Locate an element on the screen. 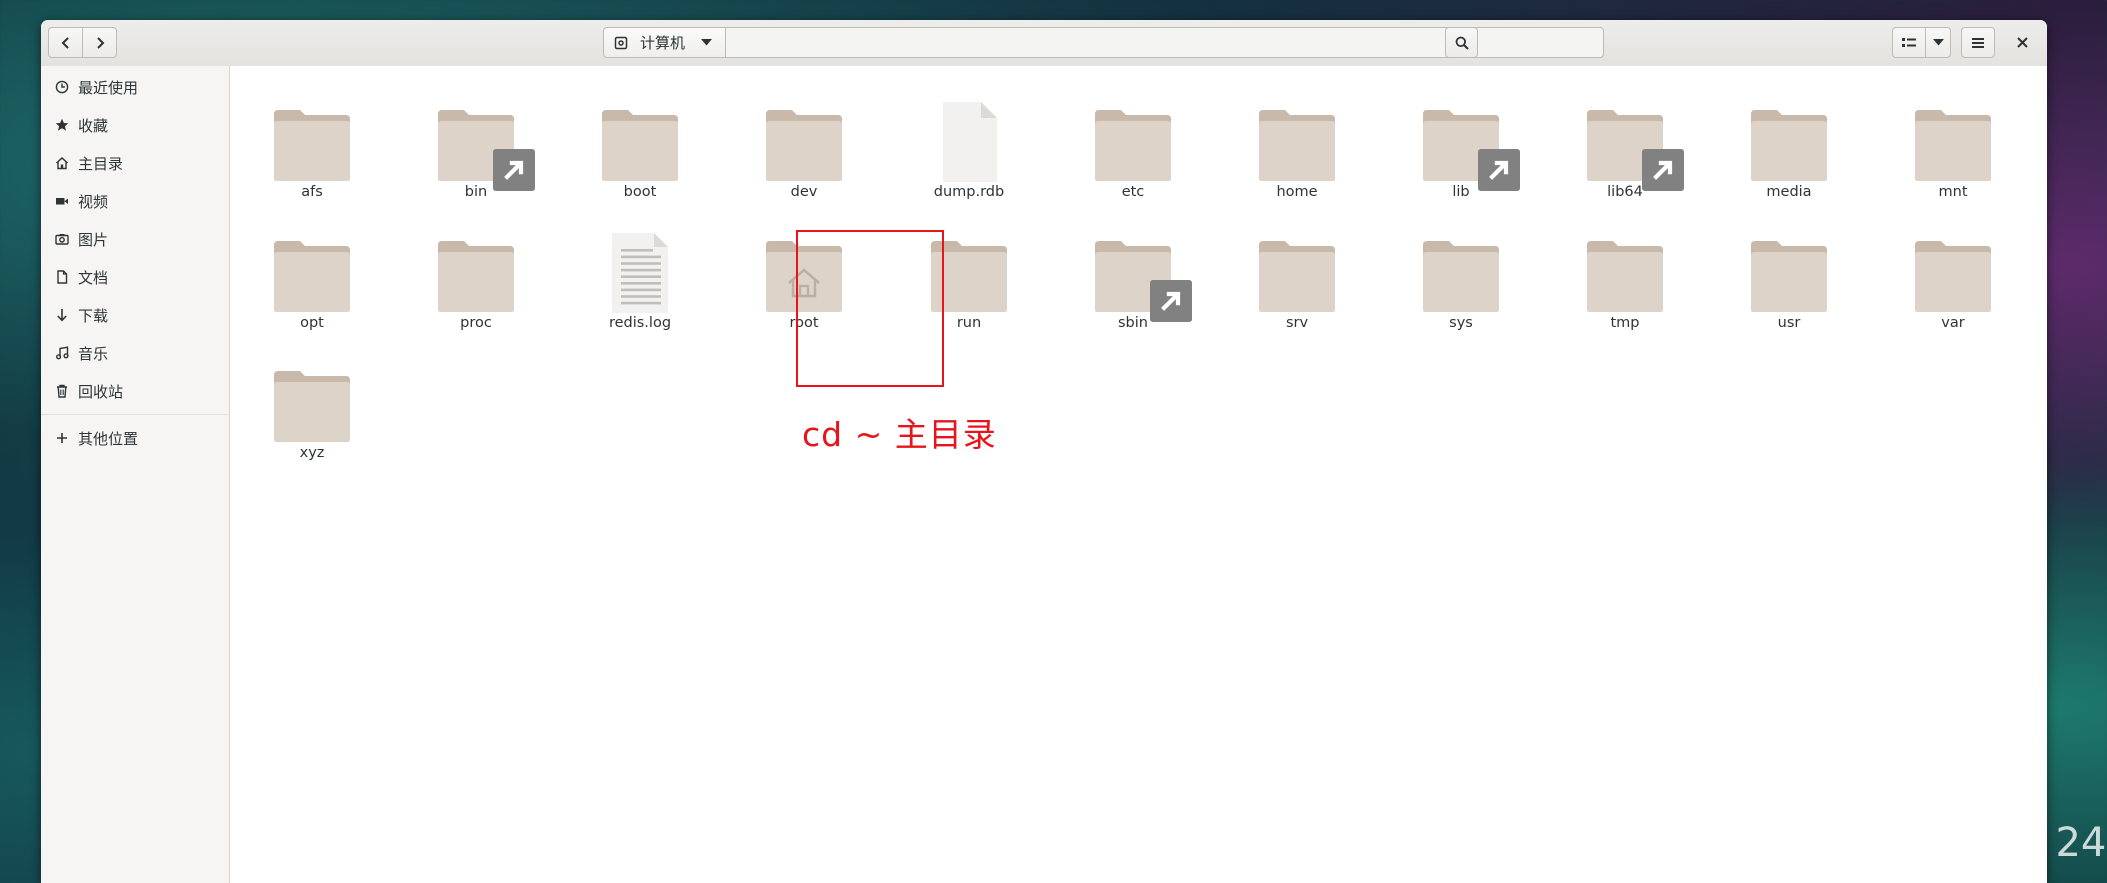  annotation-highlight-box is located at coordinates (870, 308).